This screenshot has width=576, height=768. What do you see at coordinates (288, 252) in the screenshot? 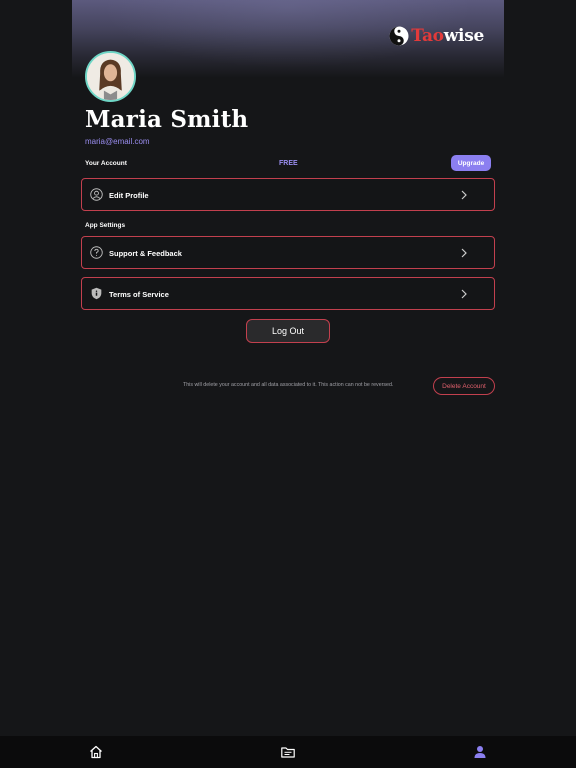
I see `support-feedback-item: Support & Feedback` at bounding box center [288, 252].